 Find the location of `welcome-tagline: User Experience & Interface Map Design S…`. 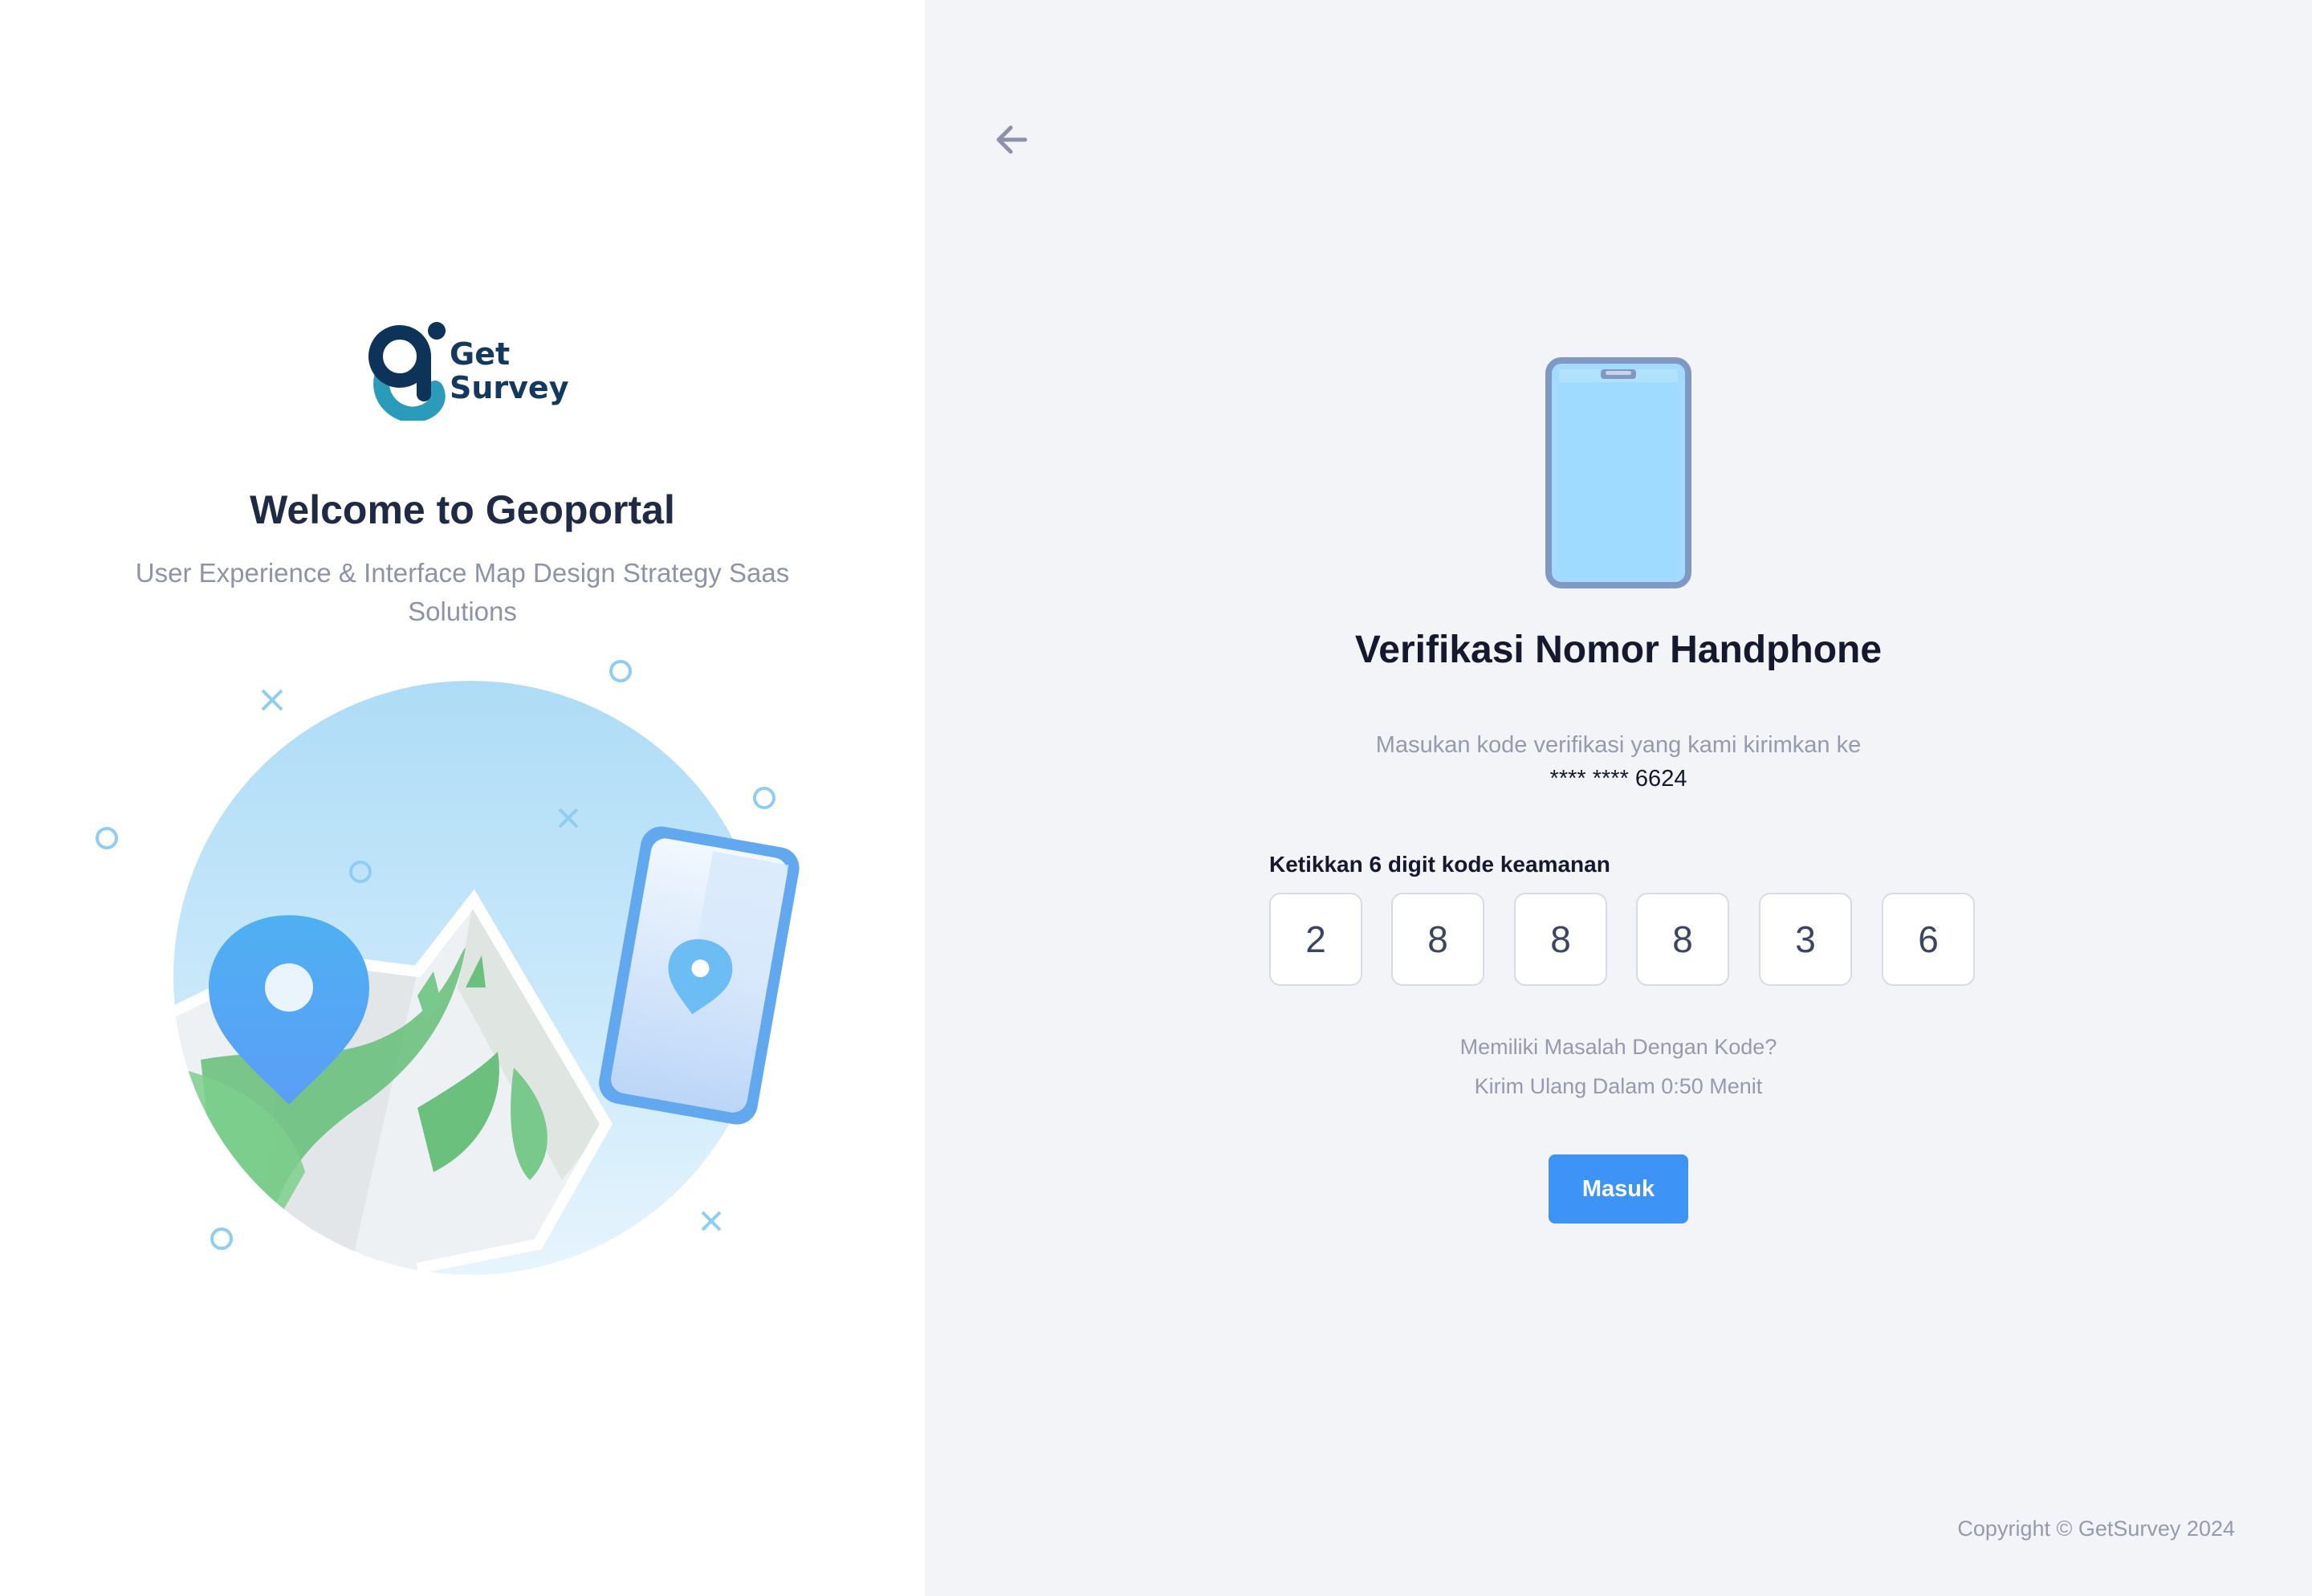

welcome-tagline: User Experience & Interface Map Design S… is located at coordinates (463, 592).